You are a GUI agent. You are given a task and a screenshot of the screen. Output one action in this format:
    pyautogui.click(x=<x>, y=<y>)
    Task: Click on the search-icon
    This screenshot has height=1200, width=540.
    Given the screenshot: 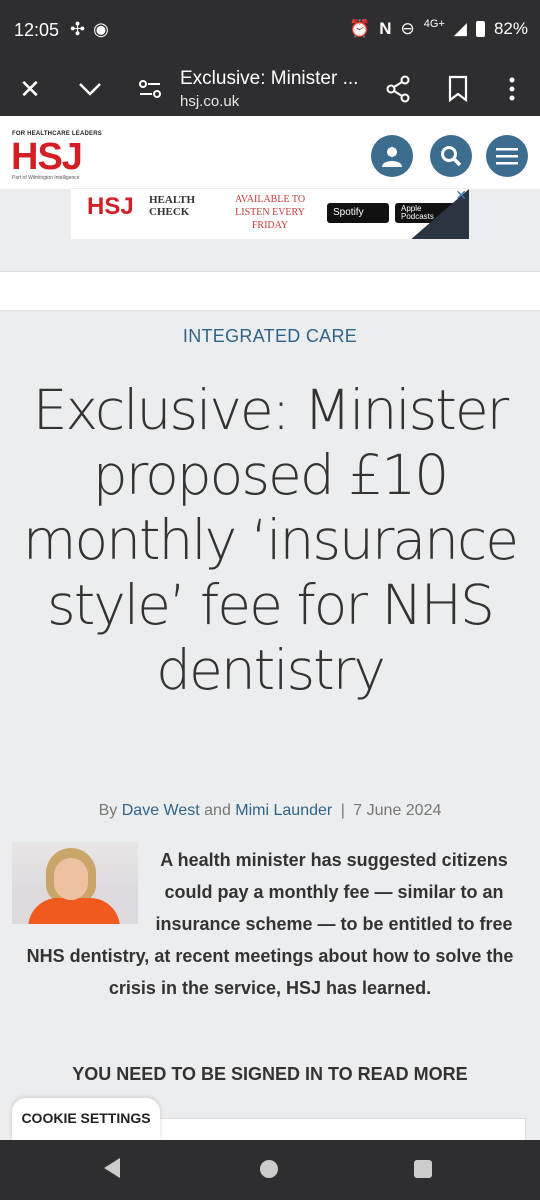 What is the action you would take?
    pyautogui.click(x=451, y=156)
    